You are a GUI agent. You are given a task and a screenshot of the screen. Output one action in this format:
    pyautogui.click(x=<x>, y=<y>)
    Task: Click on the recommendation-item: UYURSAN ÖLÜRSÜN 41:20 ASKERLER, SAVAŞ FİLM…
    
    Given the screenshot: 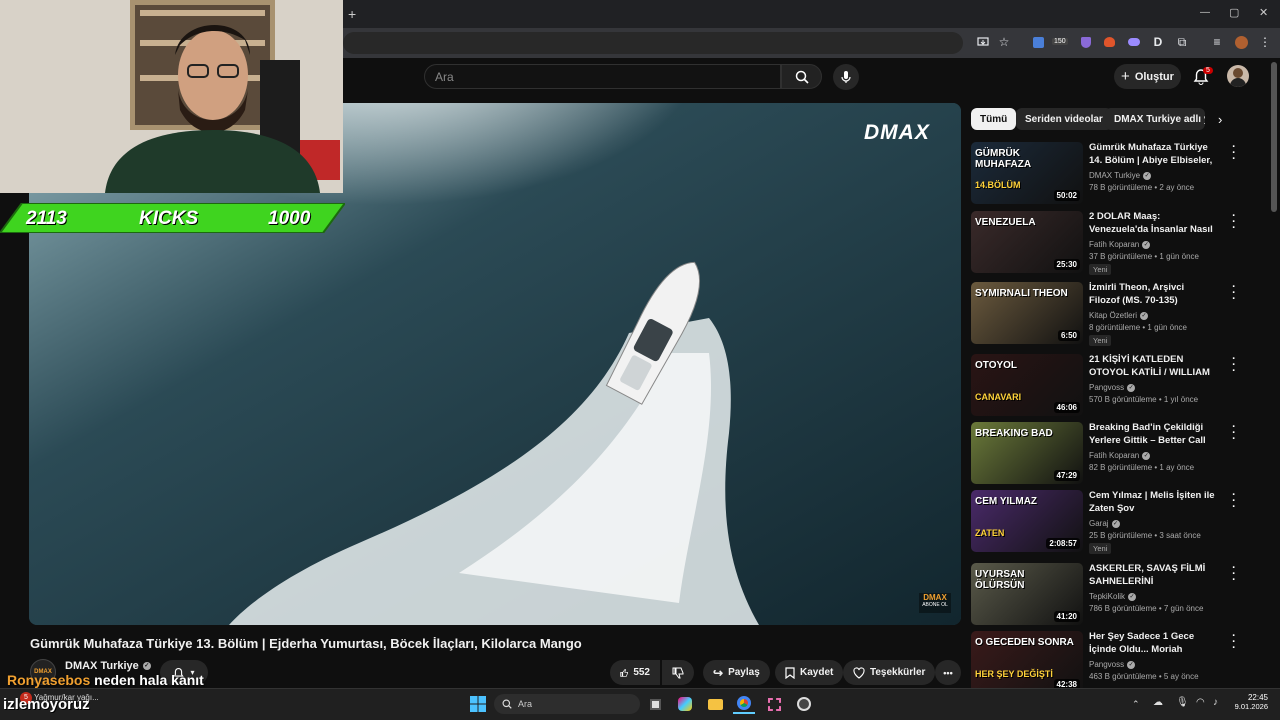 What is the action you would take?
    pyautogui.click(x=1103, y=595)
    